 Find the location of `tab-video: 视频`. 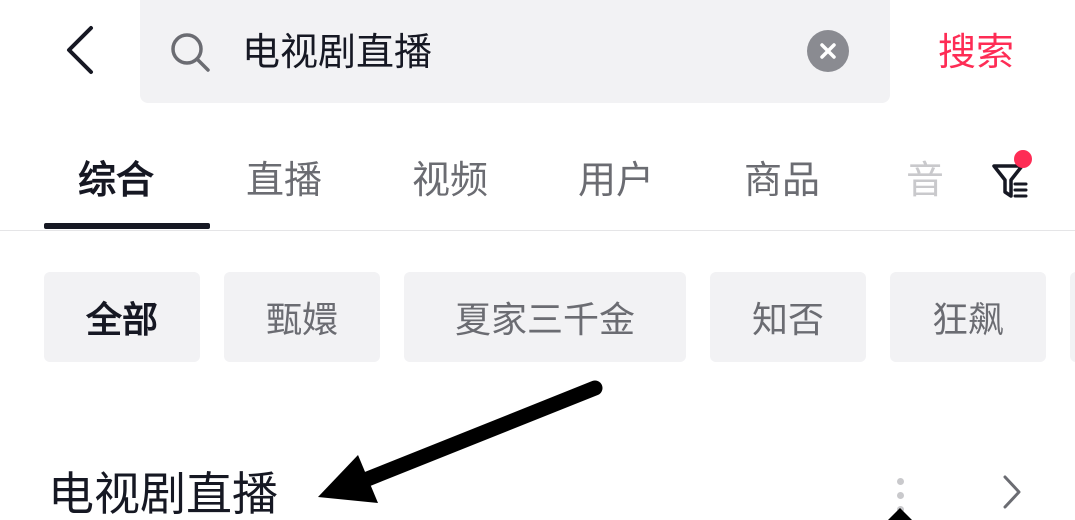

tab-video: 视频 is located at coordinates (450, 180).